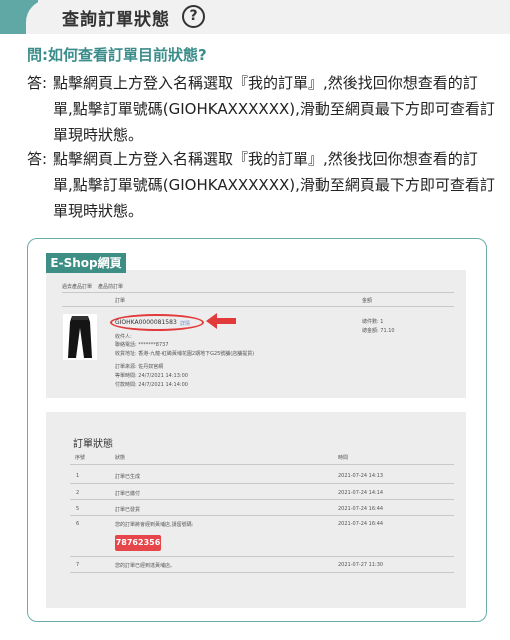  What do you see at coordinates (157, 322) in the screenshot?
I see `highlight-circle` at bounding box center [157, 322].